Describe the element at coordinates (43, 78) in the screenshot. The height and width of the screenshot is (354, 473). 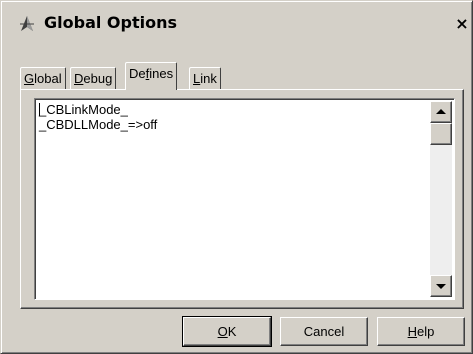
I see `tab-global: Global` at that location.